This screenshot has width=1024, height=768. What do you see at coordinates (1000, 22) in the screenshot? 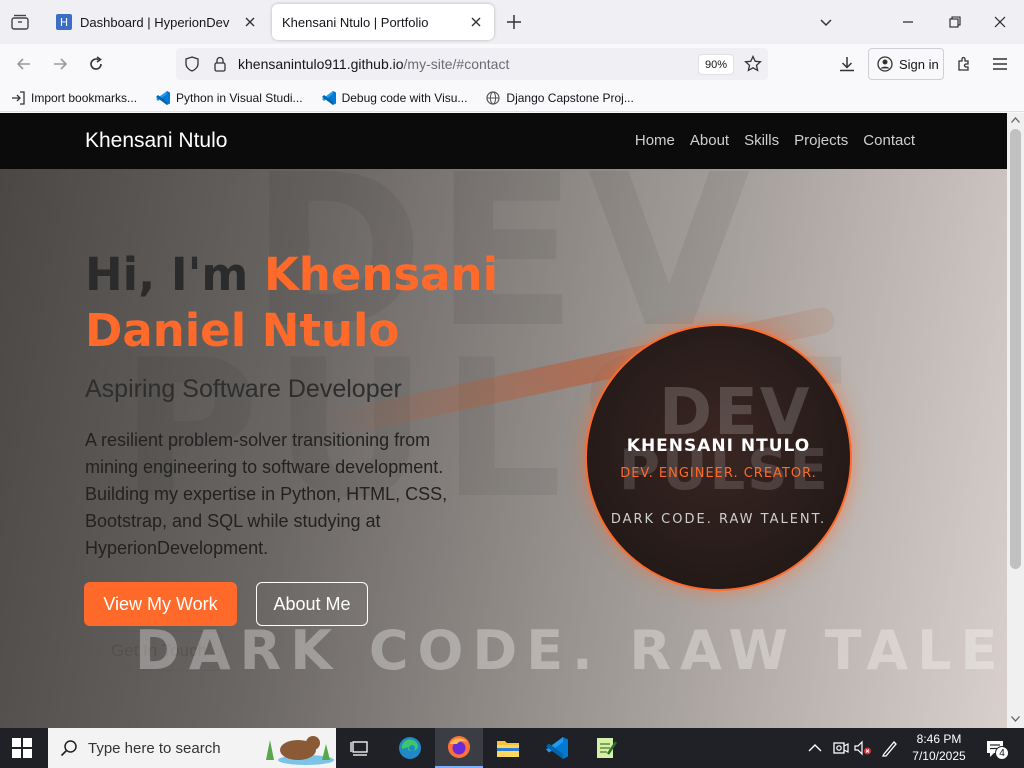
I see `close-window-icon` at bounding box center [1000, 22].